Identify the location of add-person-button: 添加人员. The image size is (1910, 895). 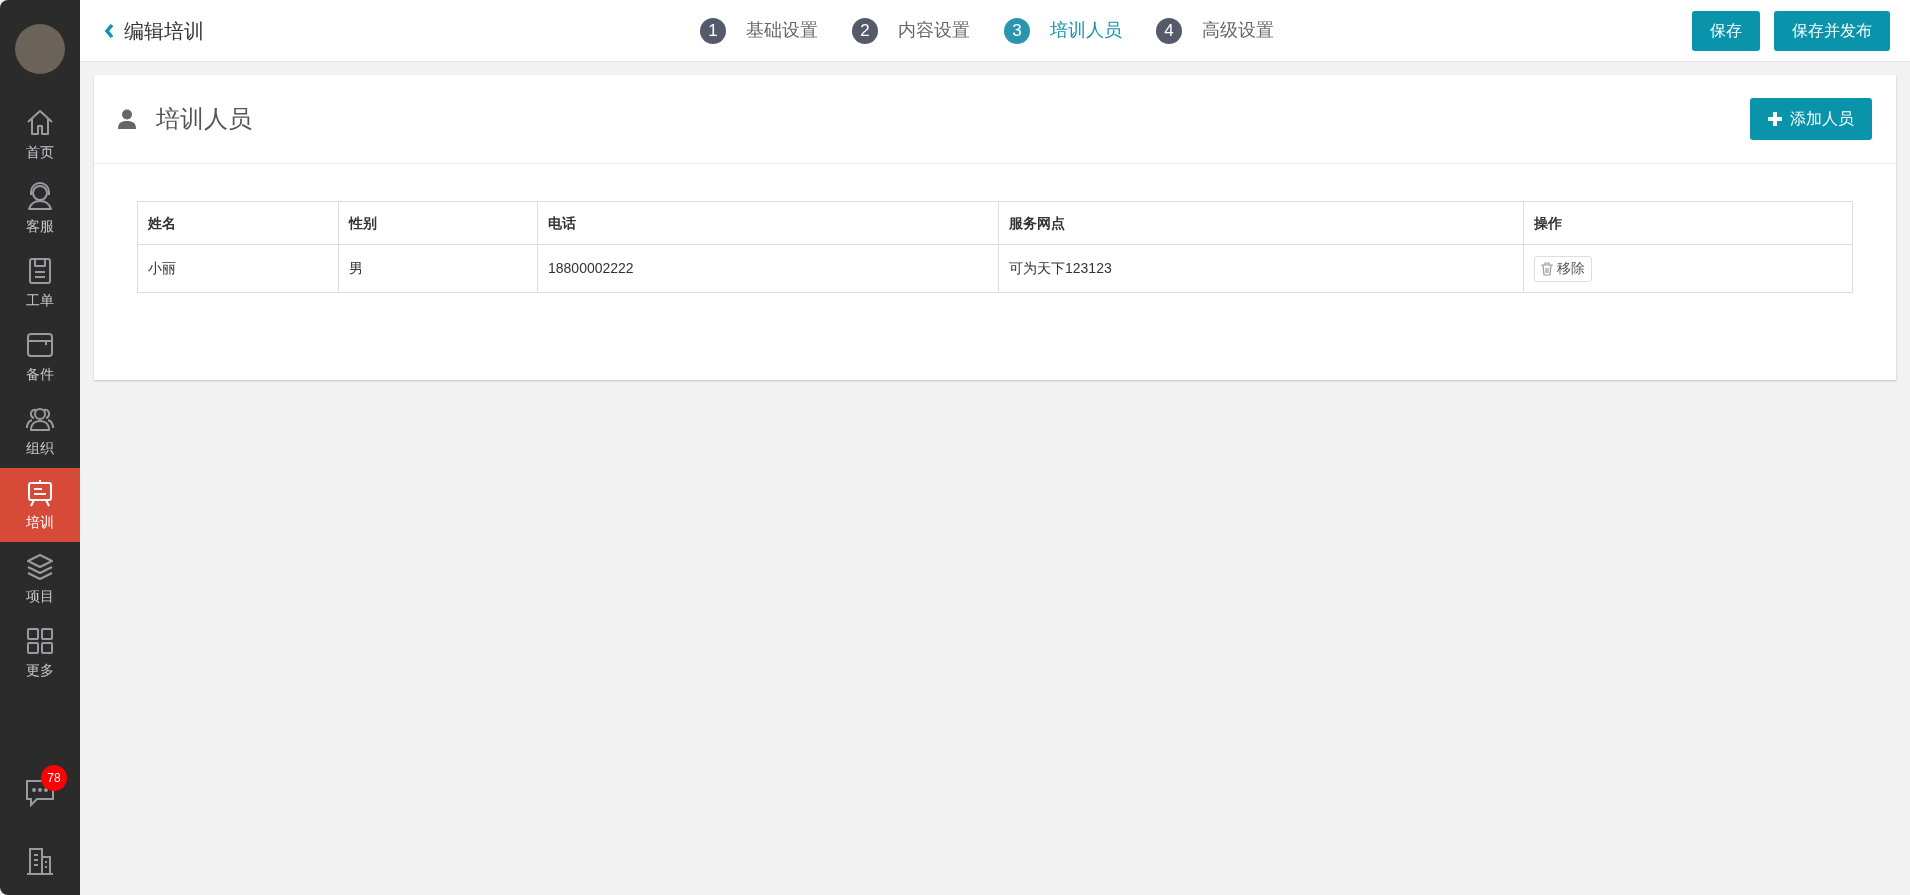
(1811, 119).